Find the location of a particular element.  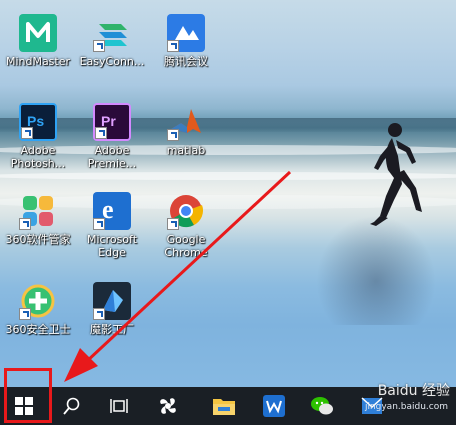

wechat-icon is located at coordinates (322, 406).